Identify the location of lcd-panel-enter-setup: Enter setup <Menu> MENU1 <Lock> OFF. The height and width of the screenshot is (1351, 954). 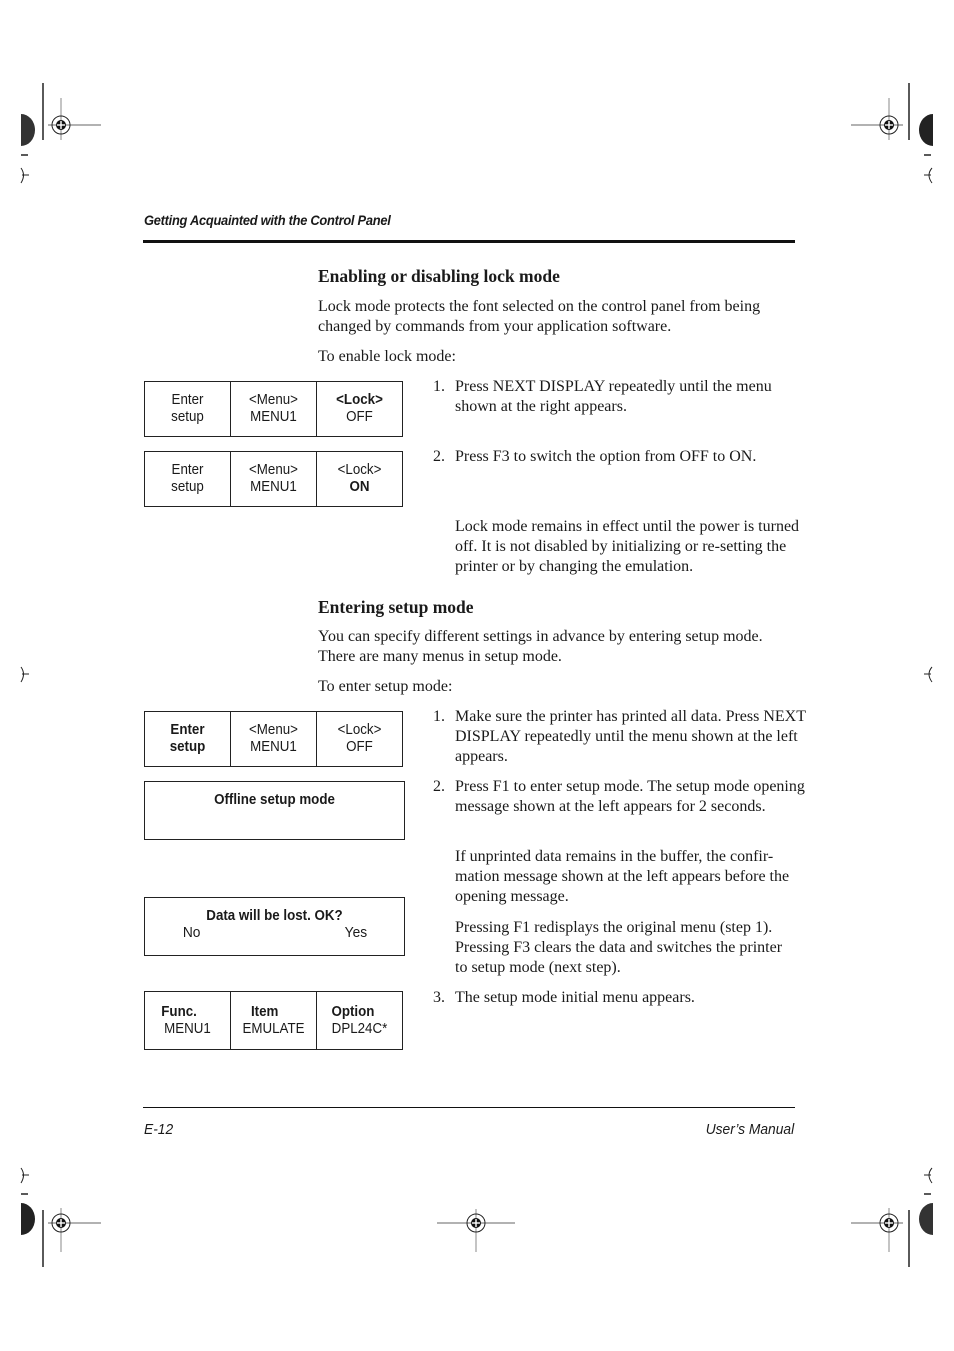
(273, 739).